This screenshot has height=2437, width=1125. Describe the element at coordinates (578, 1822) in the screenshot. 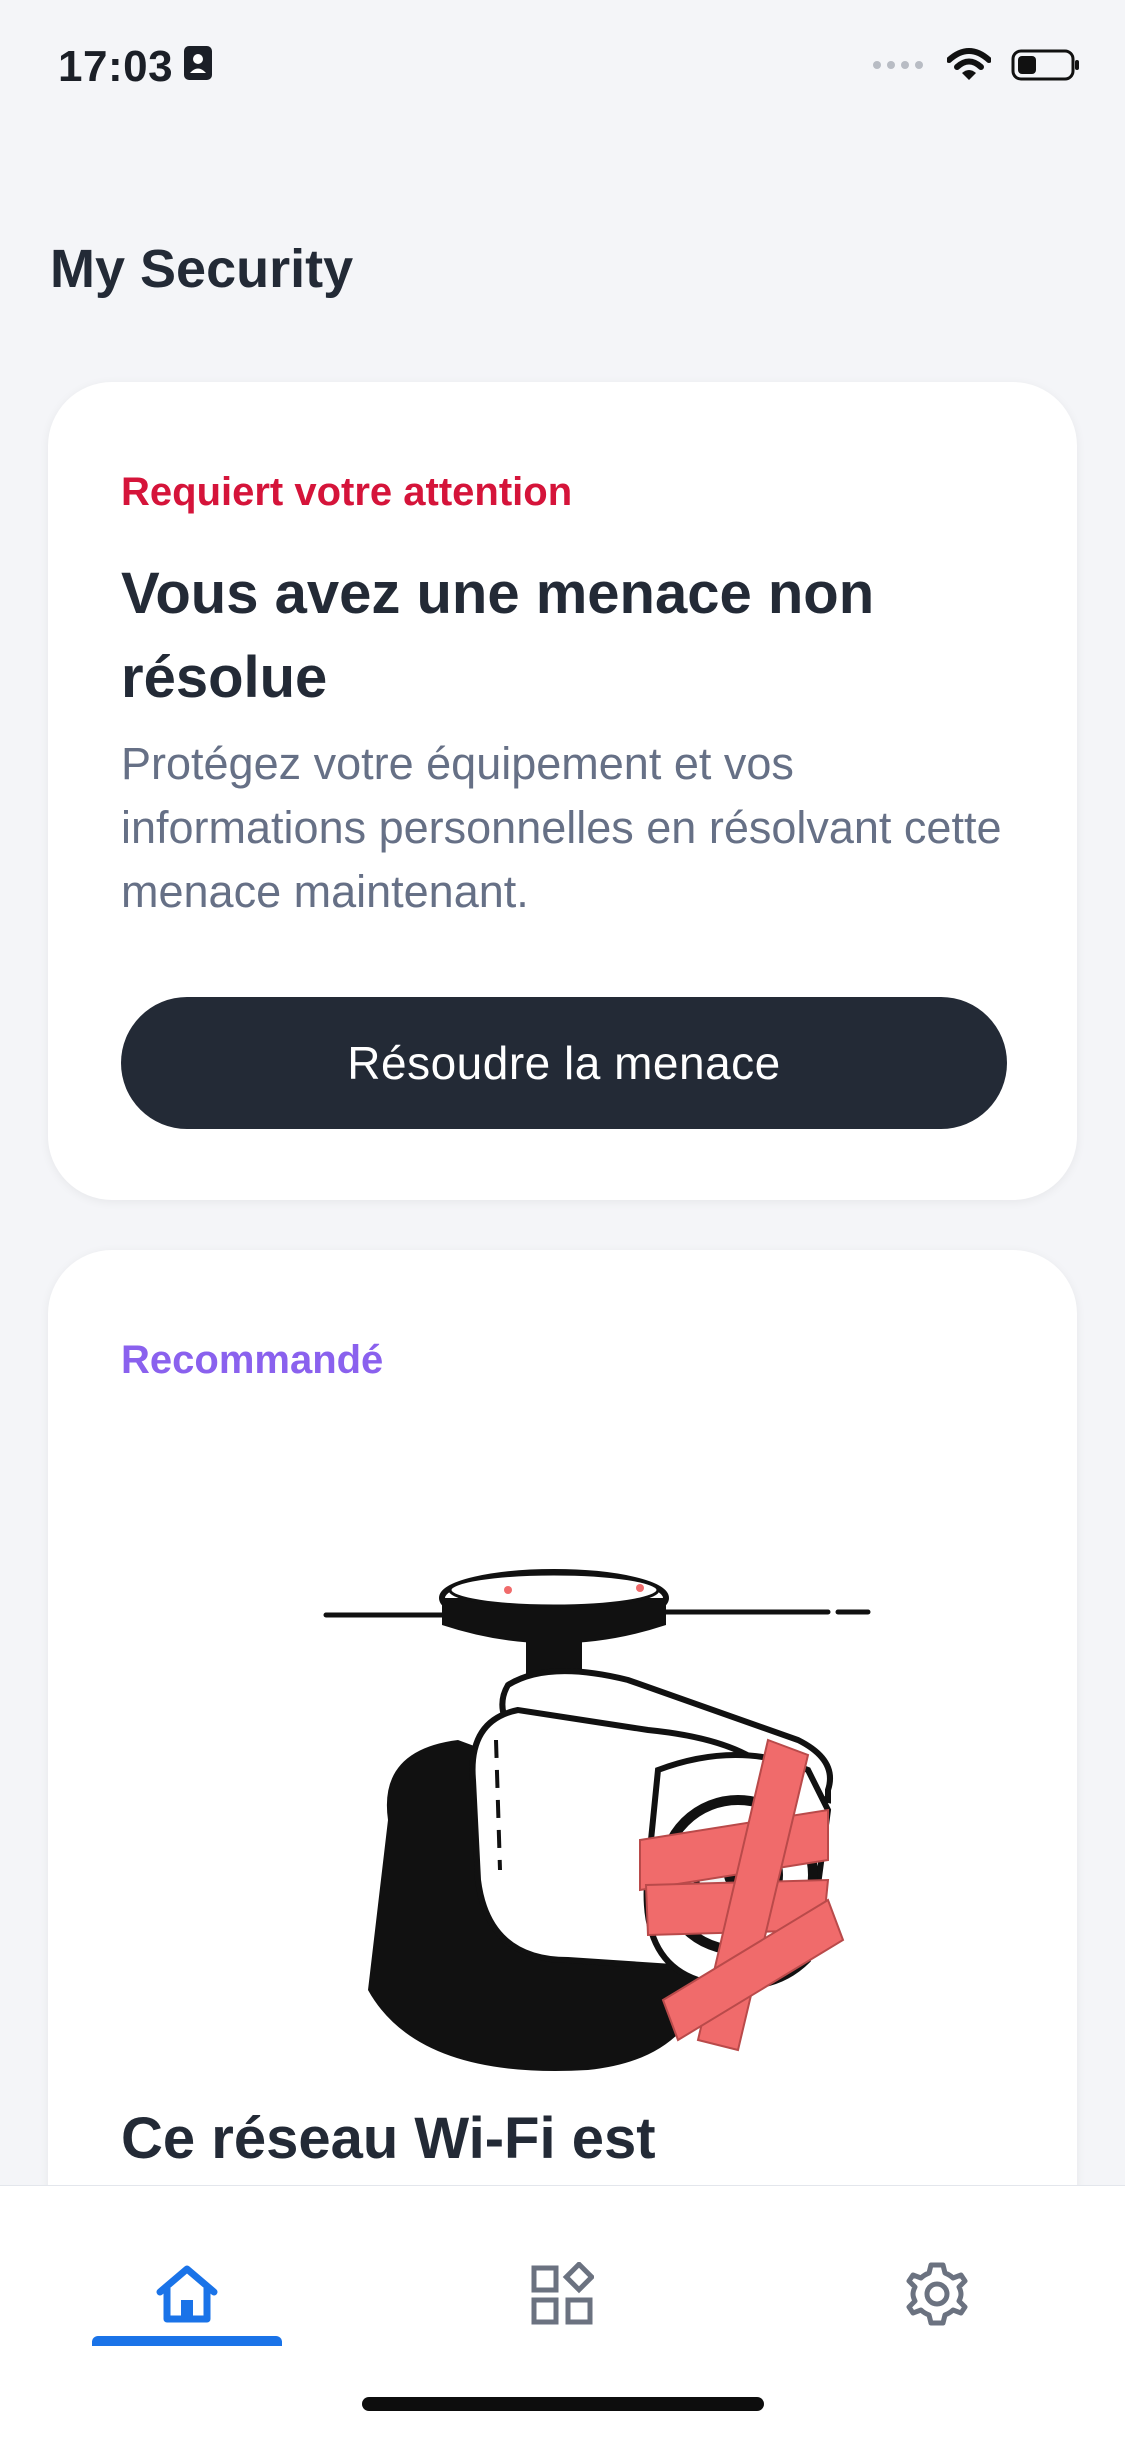

I see `taped-camera-illustration` at that location.